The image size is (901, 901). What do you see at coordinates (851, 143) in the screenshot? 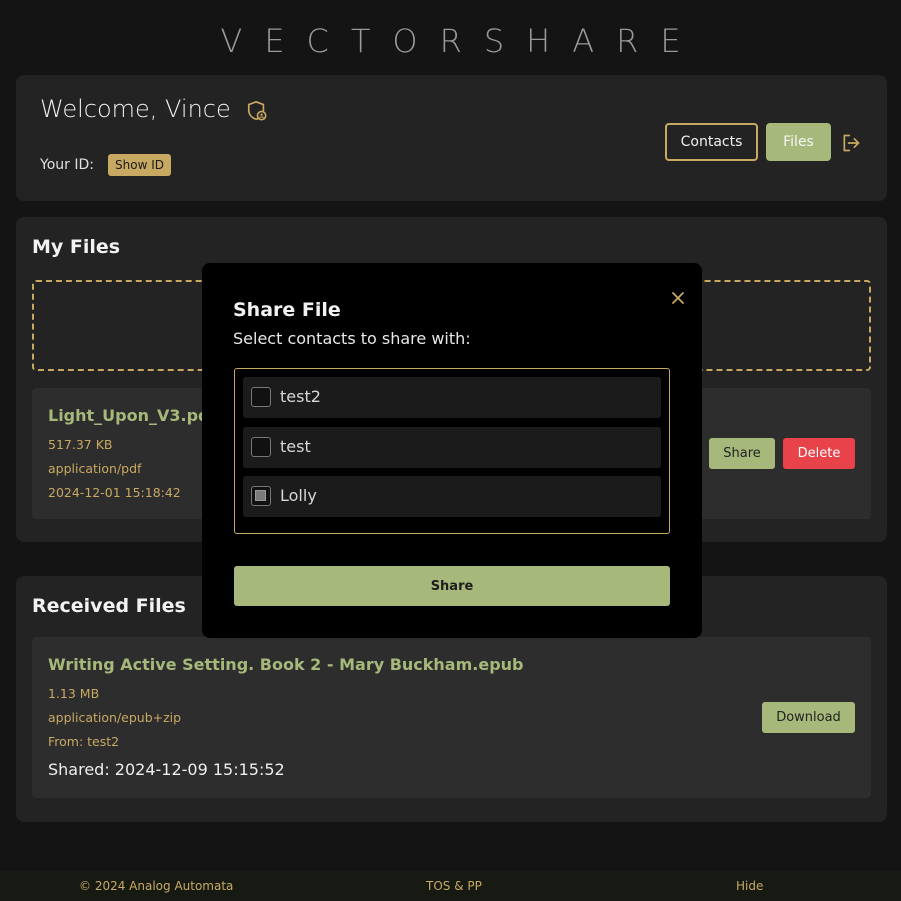
I see `logout-icon` at bounding box center [851, 143].